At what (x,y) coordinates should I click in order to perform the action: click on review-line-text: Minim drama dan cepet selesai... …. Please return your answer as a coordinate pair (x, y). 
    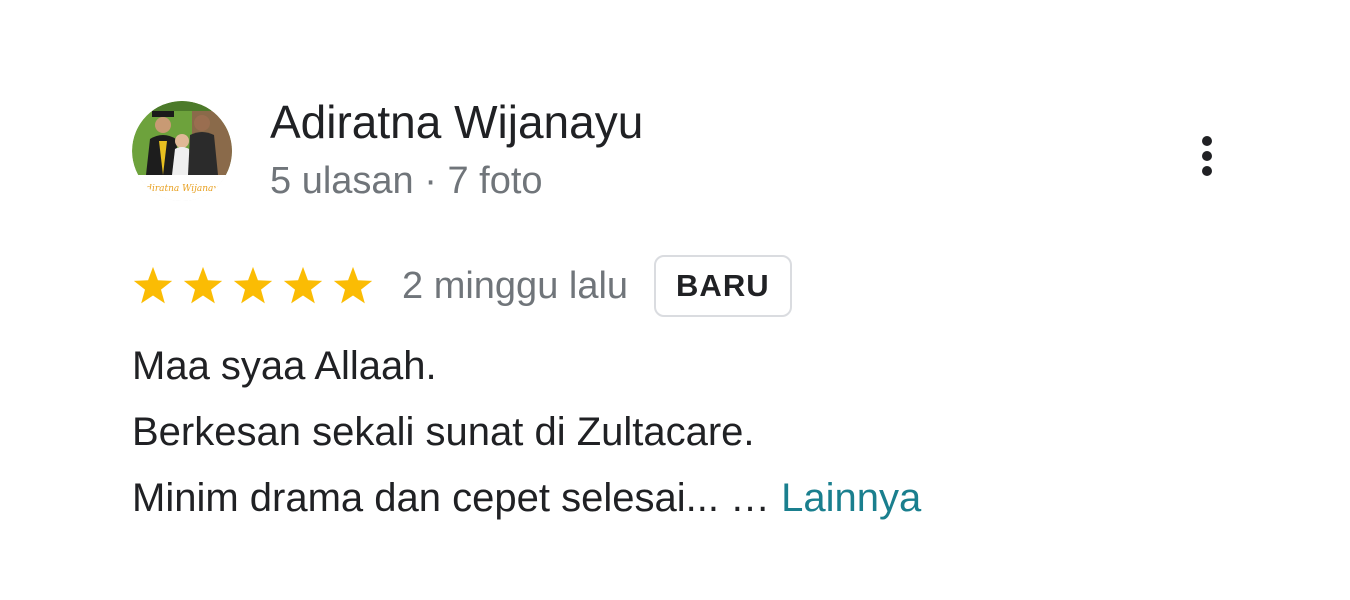
    Looking at the image, I should click on (451, 498).